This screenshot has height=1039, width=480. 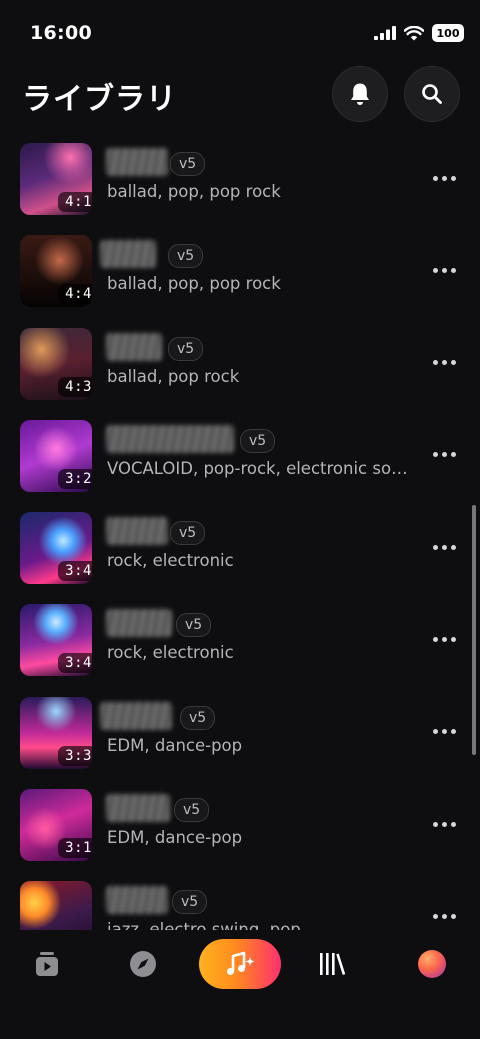 What do you see at coordinates (474, 630) in the screenshot?
I see `scrollbar` at bounding box center [474, 630].